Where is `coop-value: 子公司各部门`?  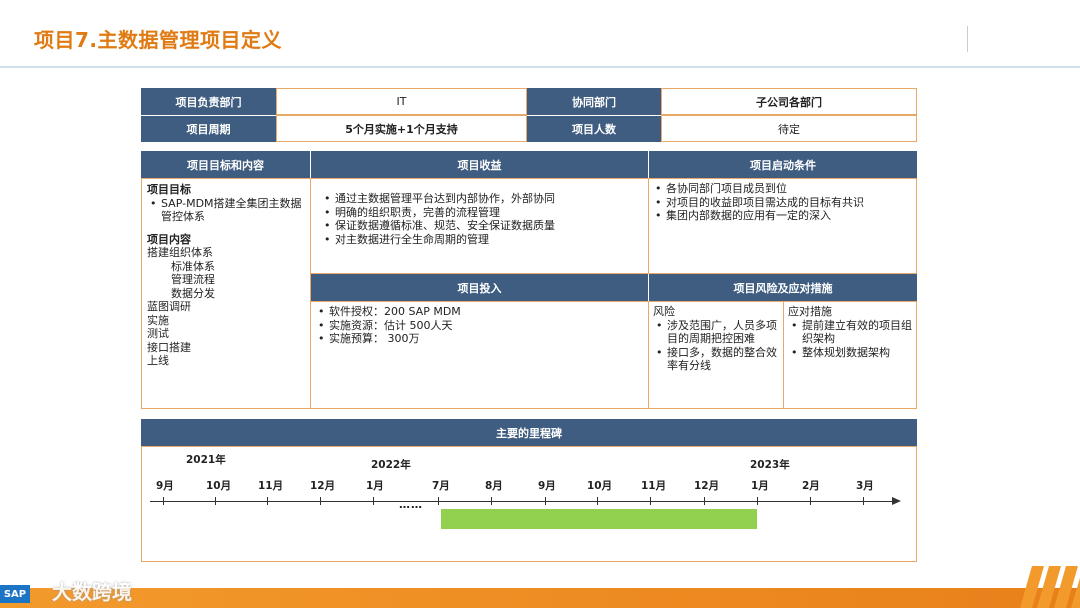
coop-value: 子公司各部门 is located at coordinates (789, 101).